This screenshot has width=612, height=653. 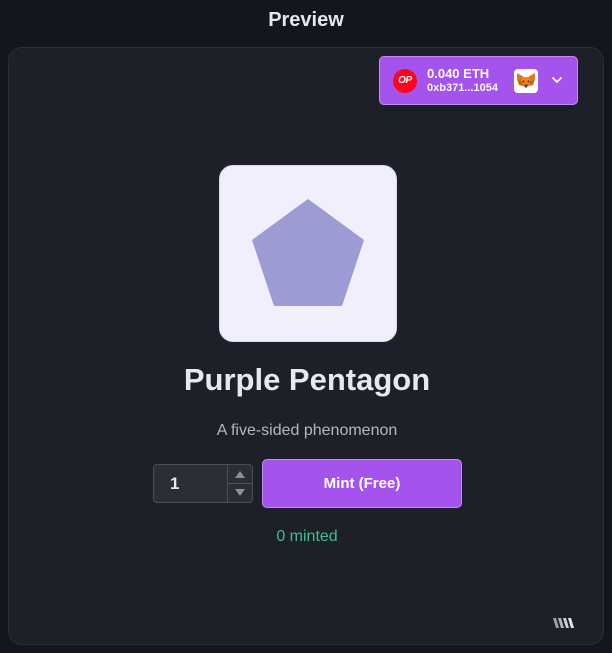 I want to click on minted-count: 0 minted, so click(x=307, y=536).